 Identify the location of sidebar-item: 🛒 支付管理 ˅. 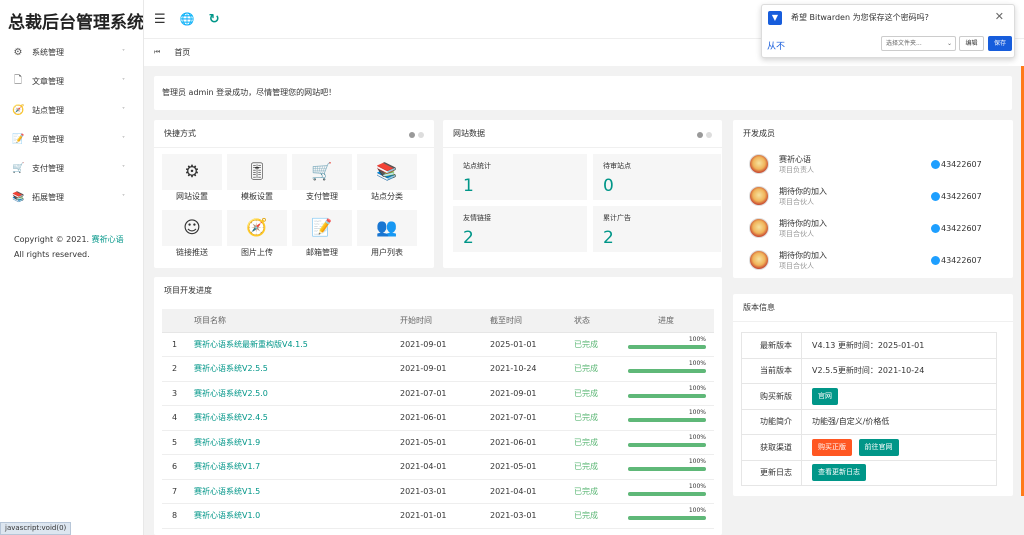
(71, 168).